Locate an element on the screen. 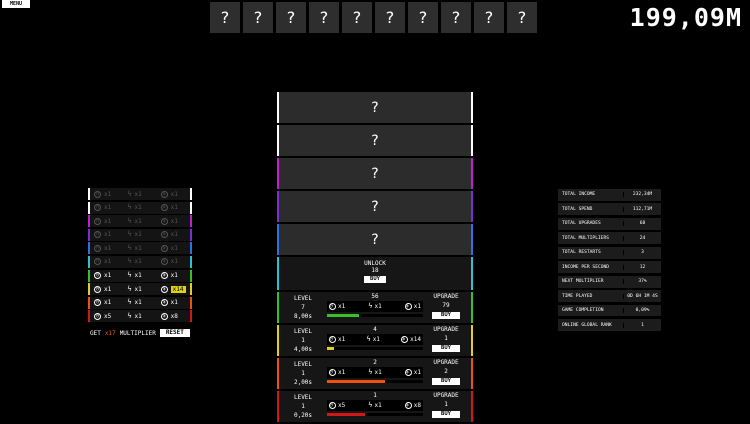 The height and width of the screenshot is (424, 750). stat-label: NEXT MULTIPLIER is located at coordinates (583, 282).